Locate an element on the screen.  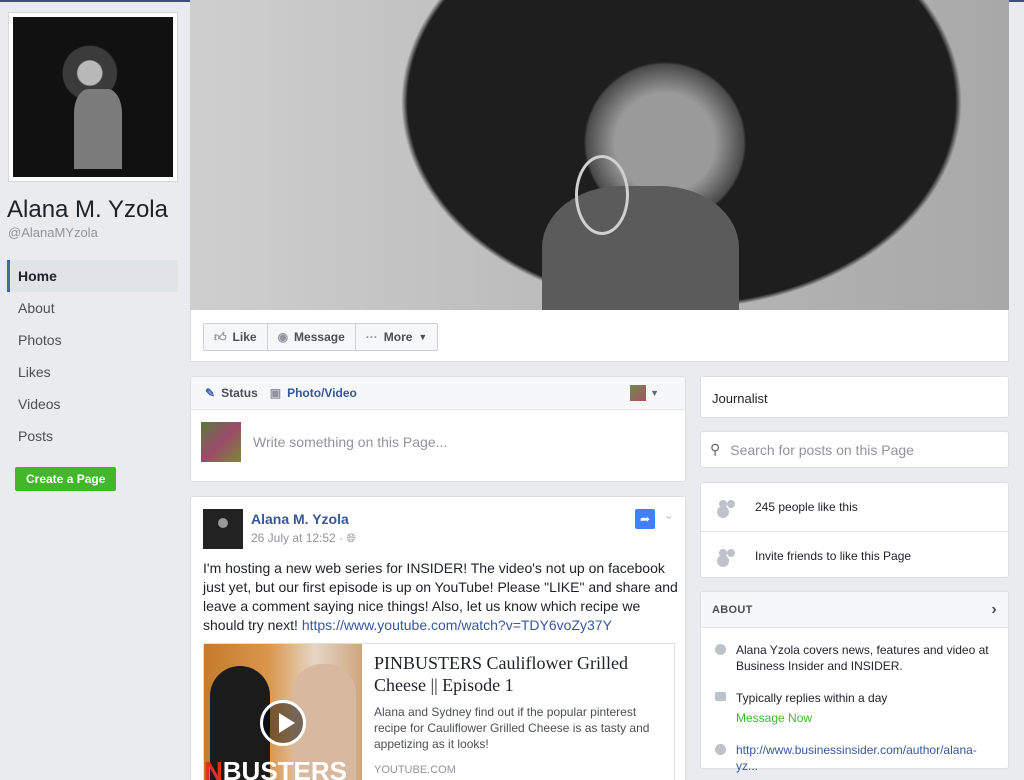
post-date: 26 July at 12:52 is located at coordinates (293, 538).